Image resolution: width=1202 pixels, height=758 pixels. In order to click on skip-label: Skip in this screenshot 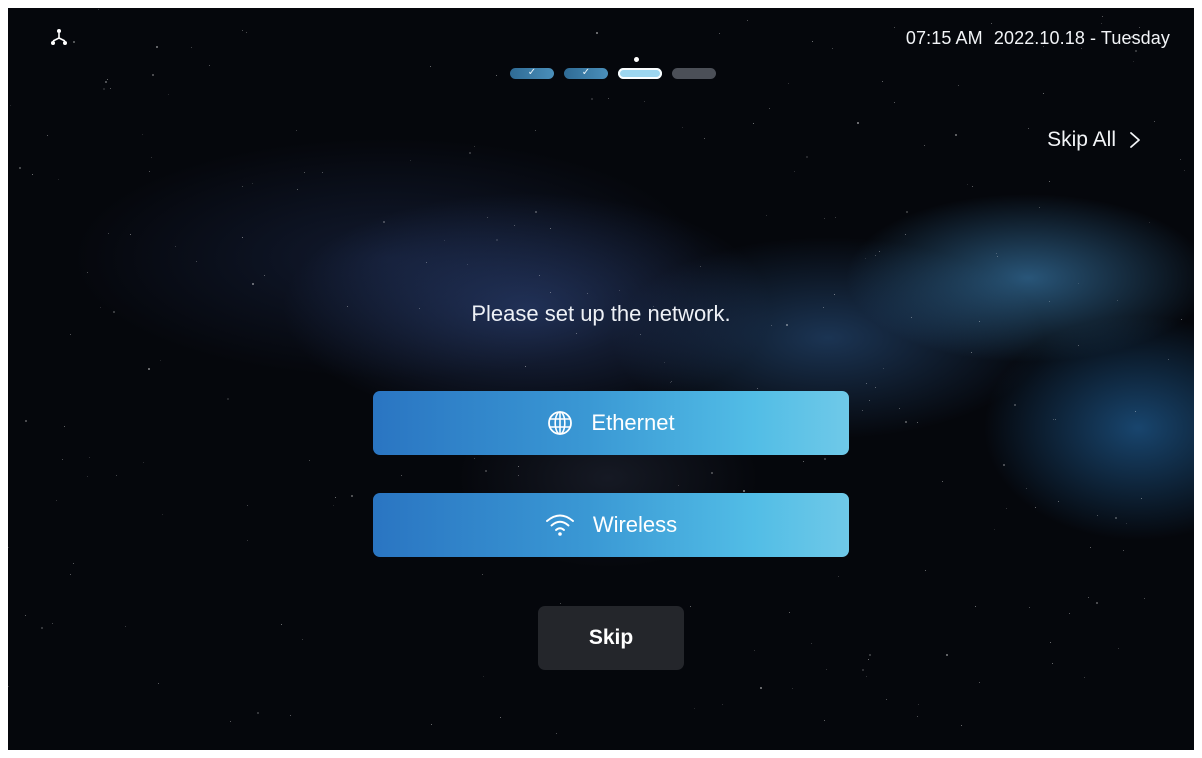, I will do `click(611, 637)`.